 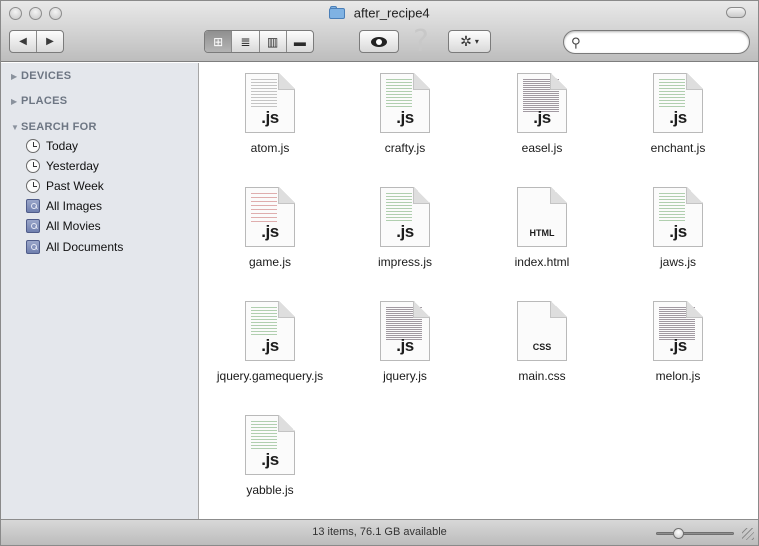 What do you see at coordinates (542, 217) in the screenshot?
I see `html-file-icon: HTML` at bounding box center [542, 217].